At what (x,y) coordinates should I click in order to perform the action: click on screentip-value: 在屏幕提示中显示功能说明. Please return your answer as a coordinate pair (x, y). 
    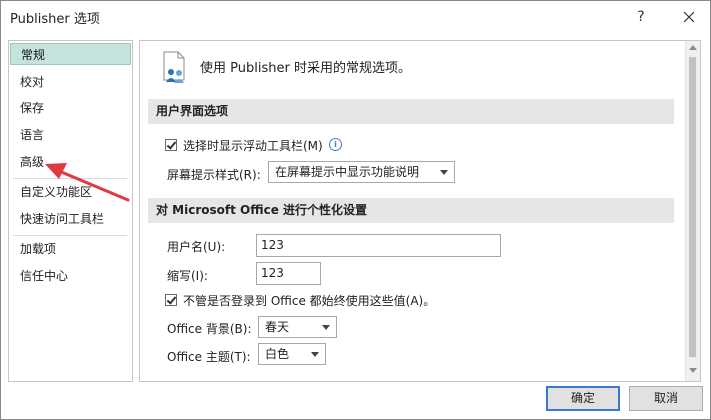
    Looking at the image, I should click on (347, 172).